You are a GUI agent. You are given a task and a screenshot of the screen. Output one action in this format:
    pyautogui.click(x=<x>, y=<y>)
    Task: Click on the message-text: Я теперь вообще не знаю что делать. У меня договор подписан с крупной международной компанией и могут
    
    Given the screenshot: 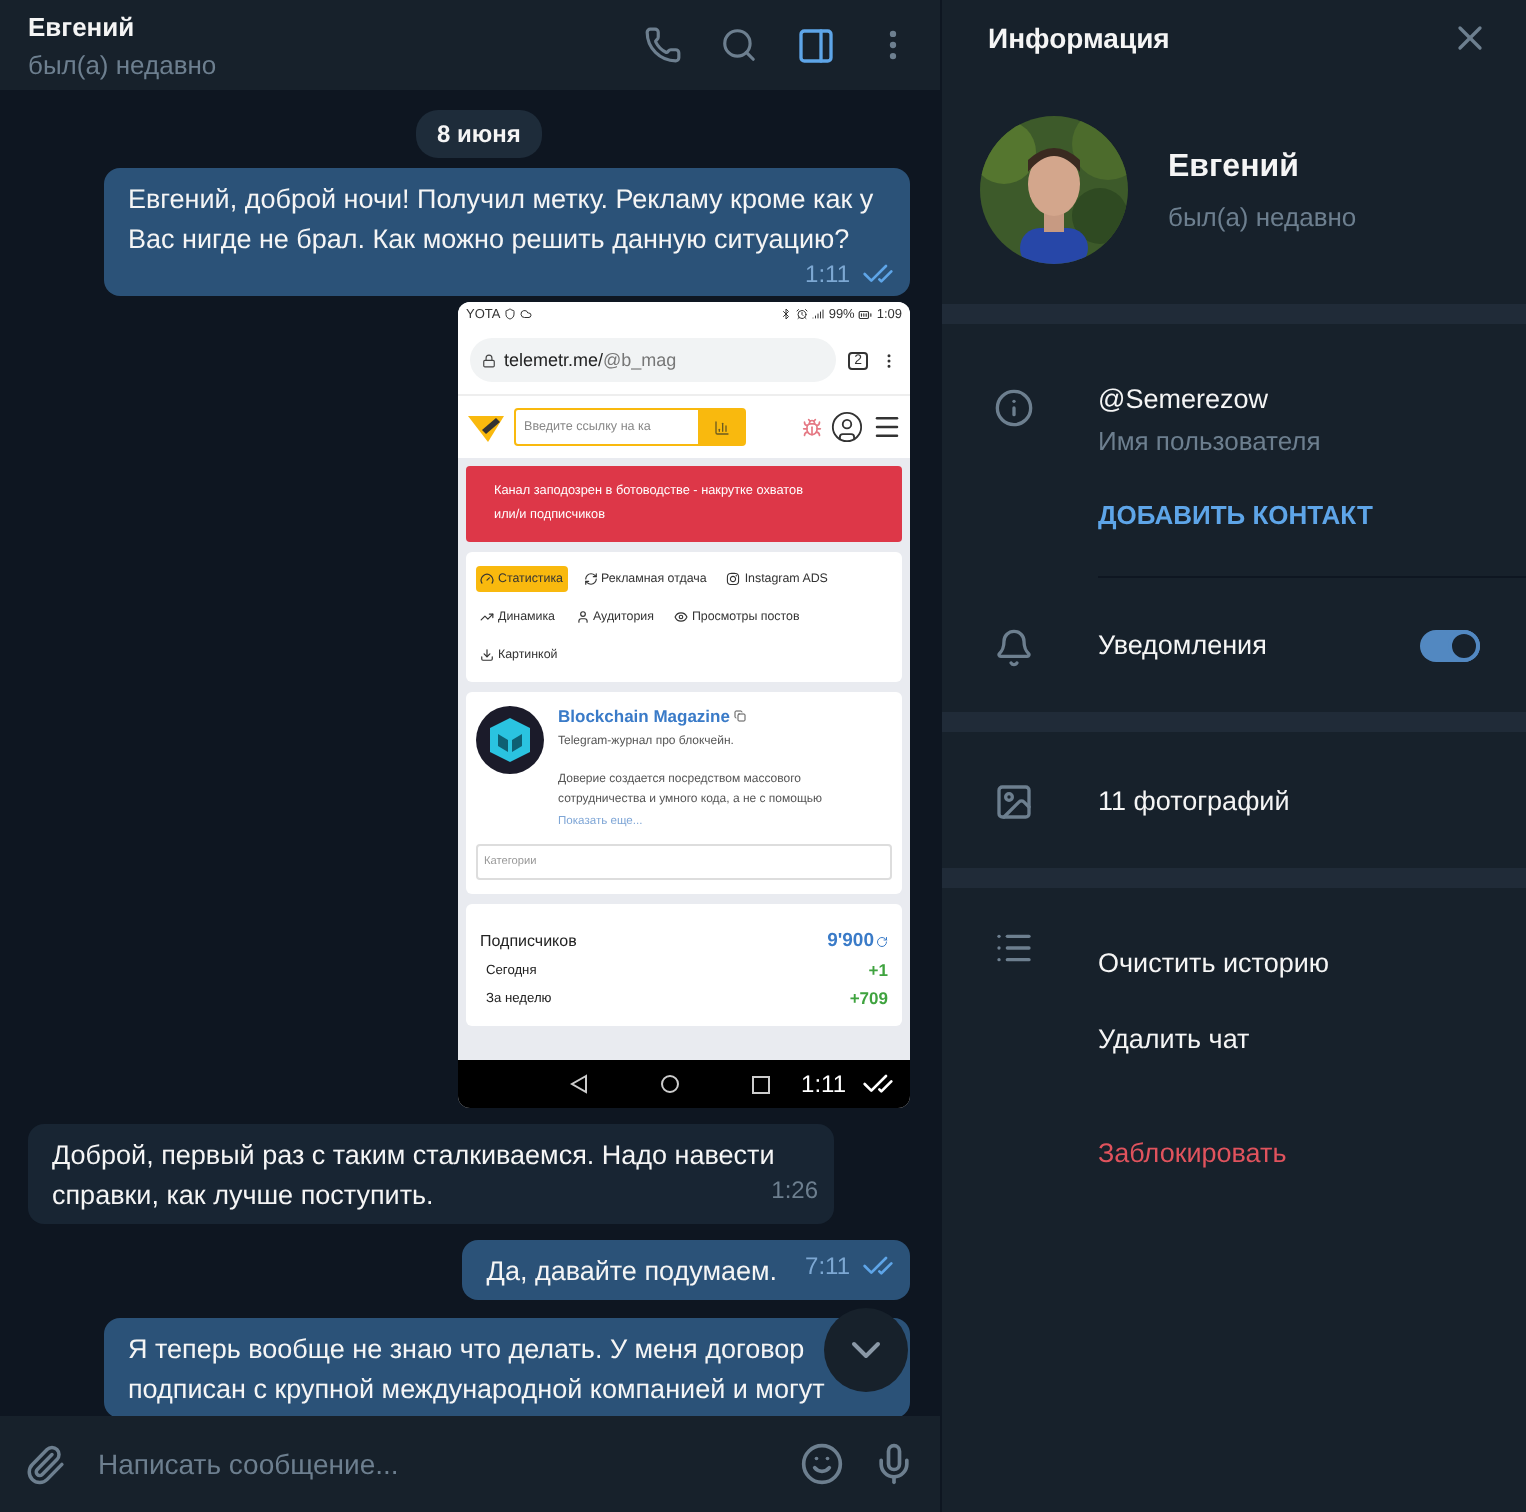 What is the action you would take?
    pyautogui.click(x=476, y=1369)
    